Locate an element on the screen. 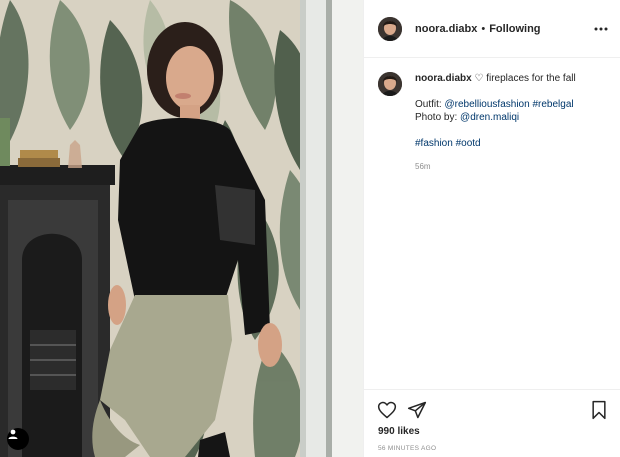 This screenshot has width=620, height=457. heart-icon is located at coordinates (387, 410).